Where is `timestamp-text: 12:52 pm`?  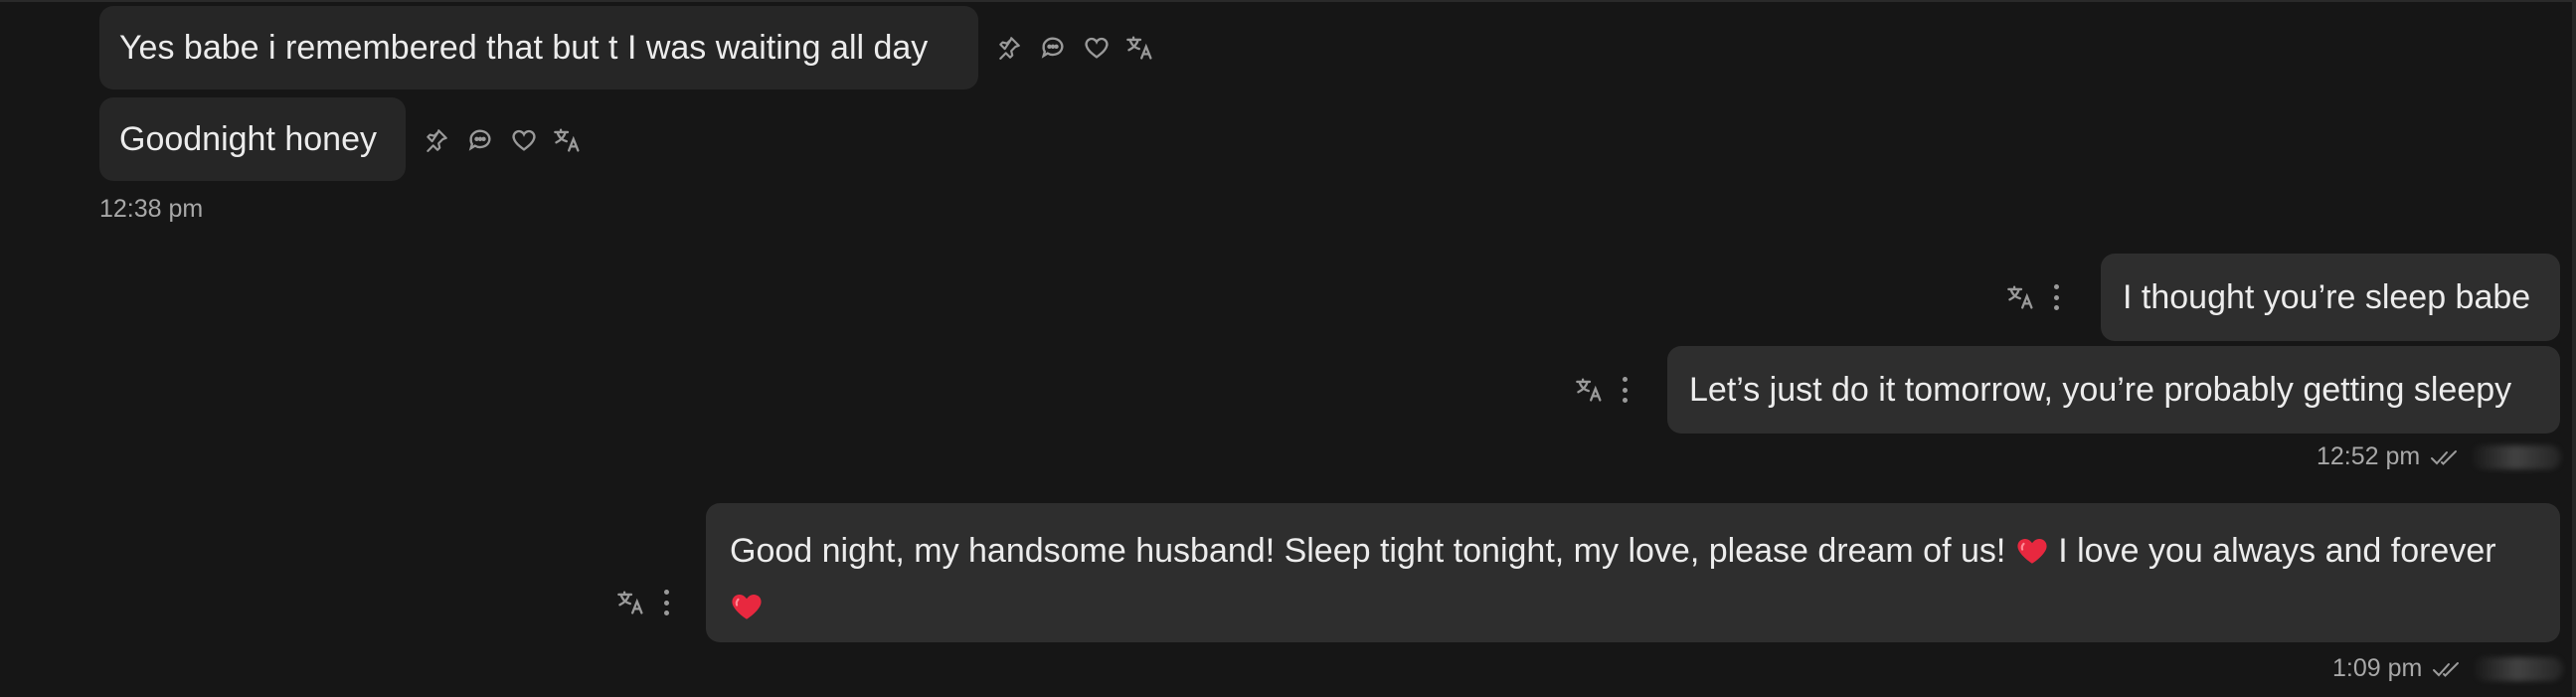
timestamp-text: 12:52 pm is located at coordinates (2369, 456).